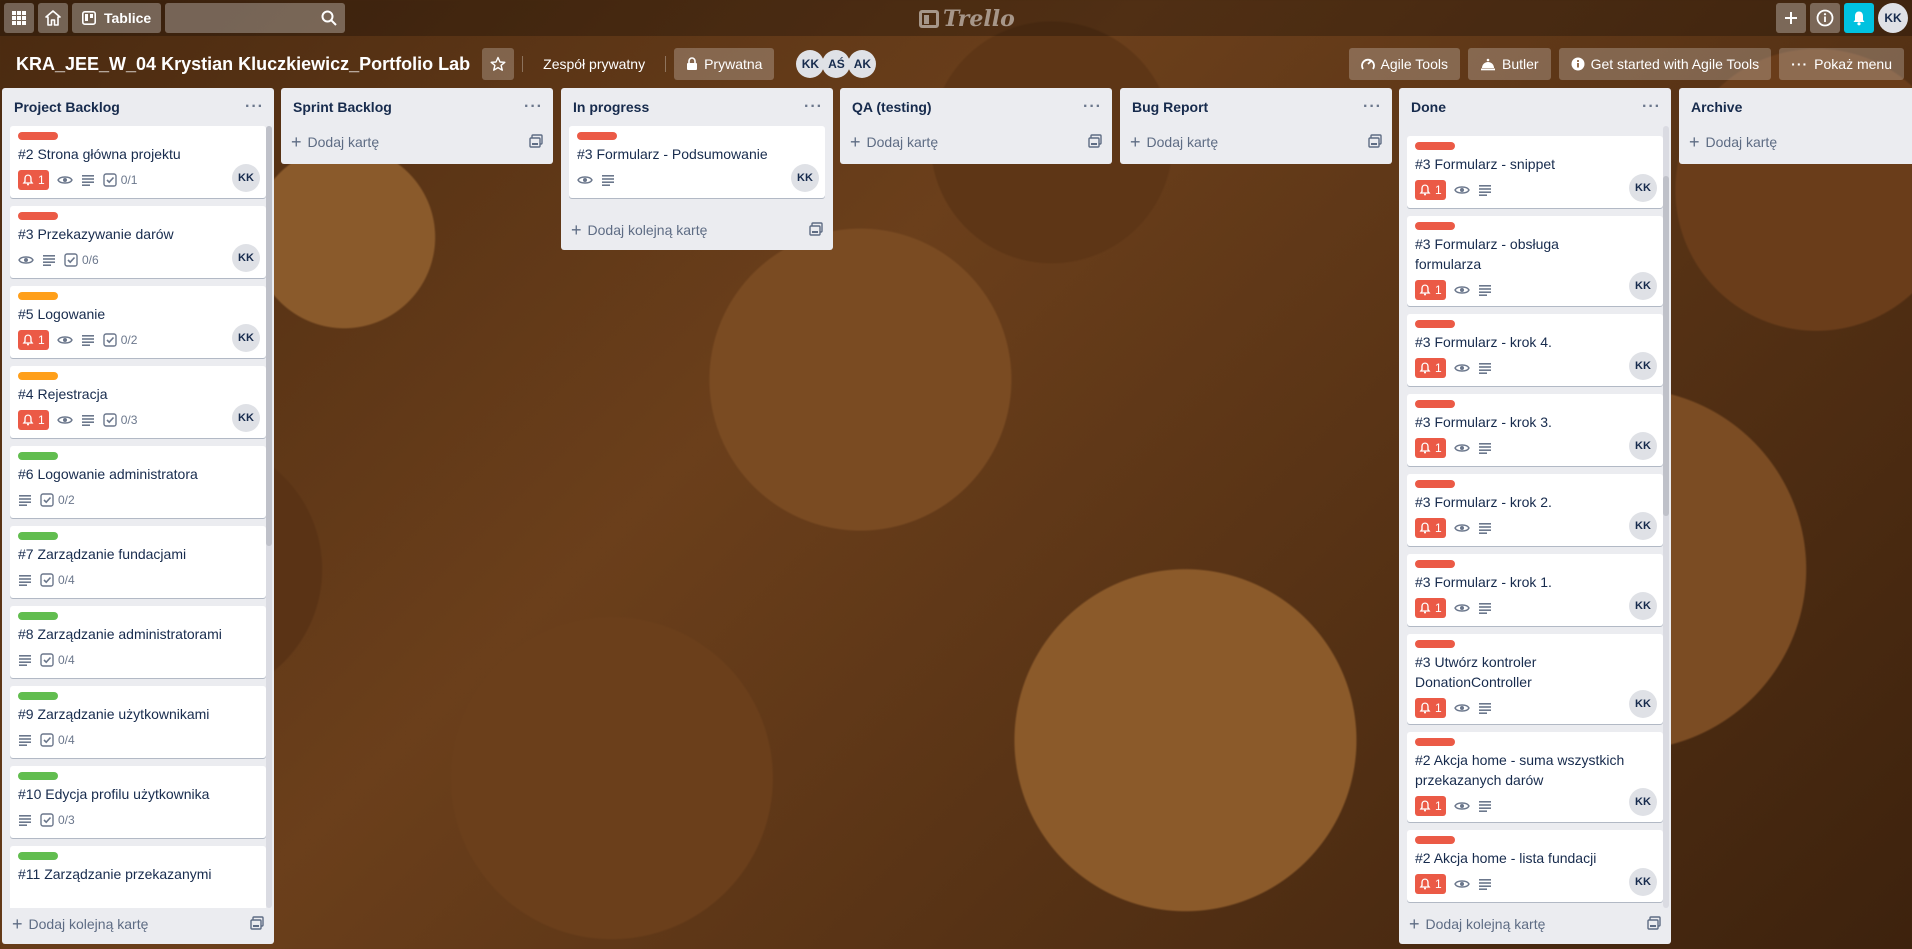 The width and height of the screenshot is (1912, 949). I want to click on card: #5 Logowanie 1 0/2 KK, so click(138, 322).